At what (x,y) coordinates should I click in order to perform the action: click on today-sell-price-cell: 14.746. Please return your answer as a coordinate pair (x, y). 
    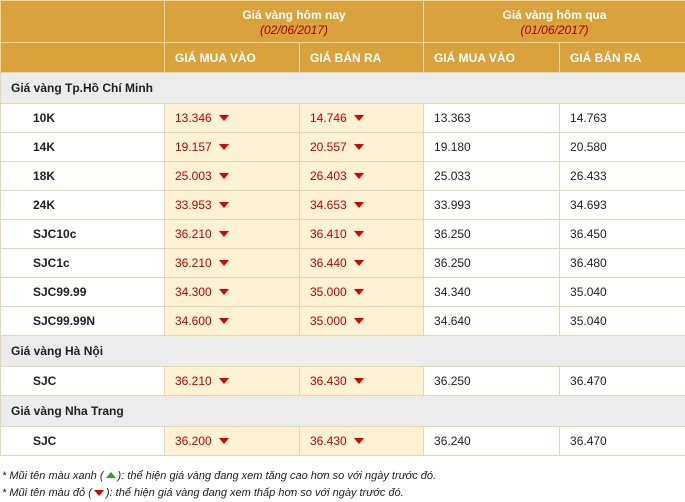
    Looking at the image, I should click on (362, 118).